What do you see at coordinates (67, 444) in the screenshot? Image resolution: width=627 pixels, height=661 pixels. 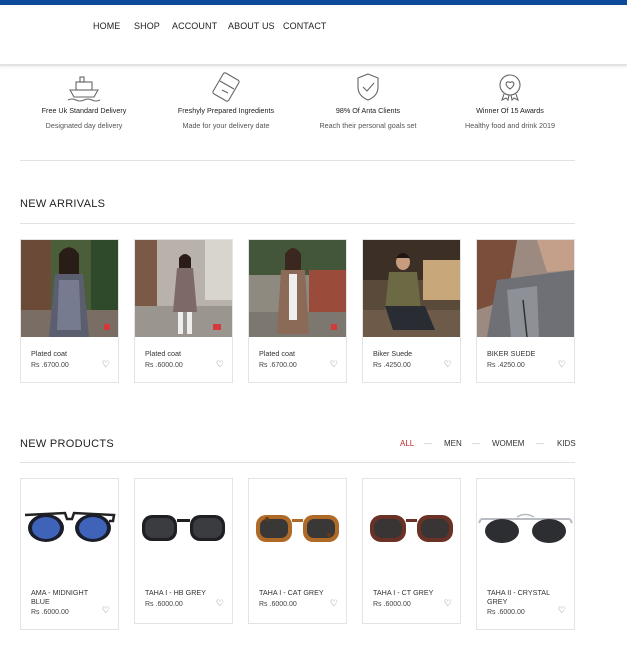 I see `new-products-title: NEW PRODUCTS` at bounding box center [67, 444].